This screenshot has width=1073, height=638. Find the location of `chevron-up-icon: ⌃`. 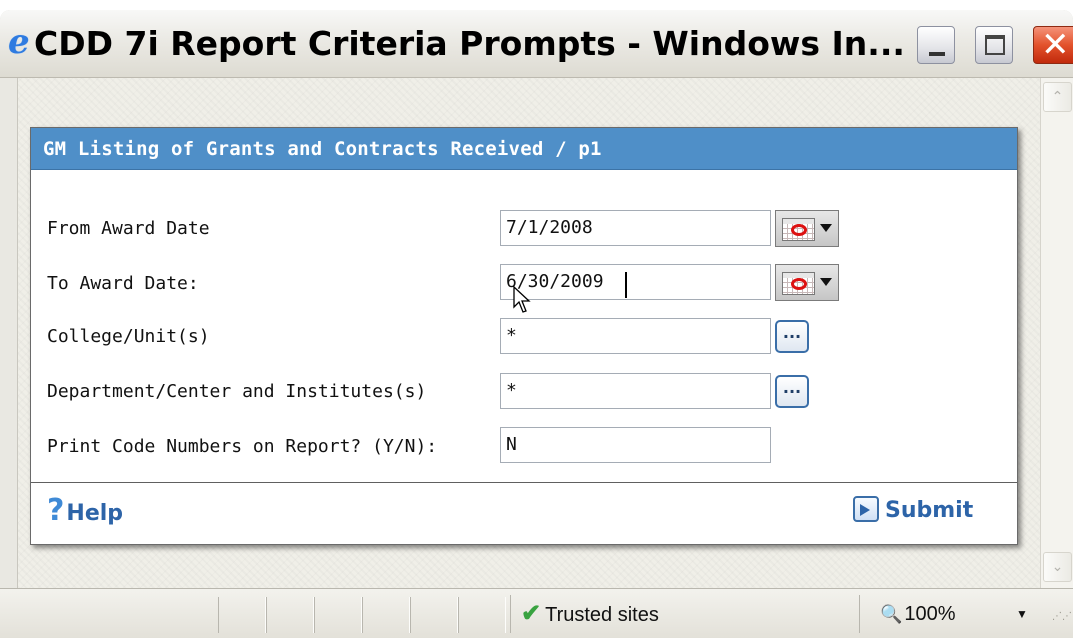

chevron-up-icon: ⌃ is located at coordinates (1057, 97).